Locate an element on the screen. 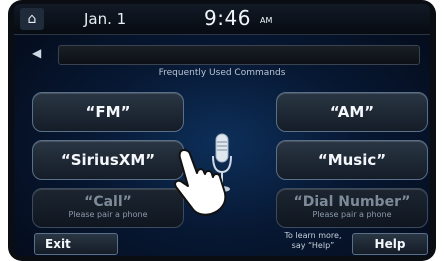  fm-label: “FM” is located at coordinates (108, 112).